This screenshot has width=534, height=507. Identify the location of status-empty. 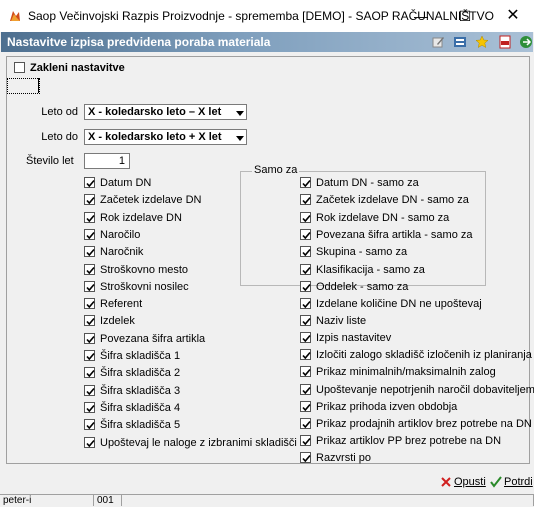
(328, 500).